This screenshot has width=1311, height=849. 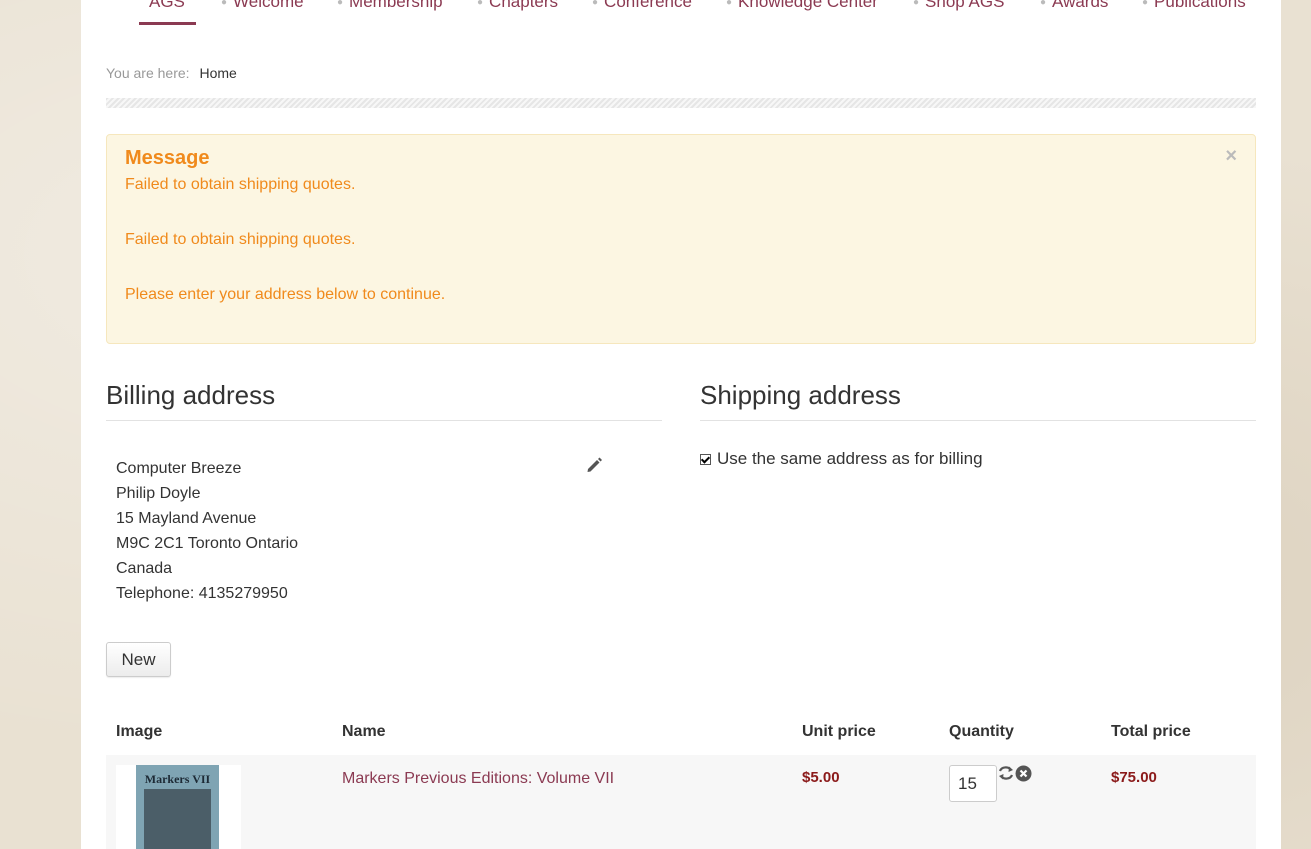 I want to click on column-header-quantity: Quantity, so click(x=981, y=731).